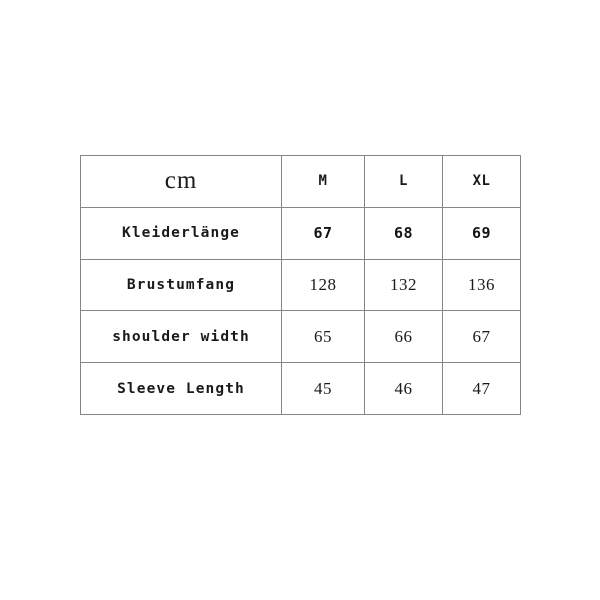  Describe the element at coordinates (181, 337) in the screenshot. I see `measurement-label-shoulder-width: shoulder width` at that location.